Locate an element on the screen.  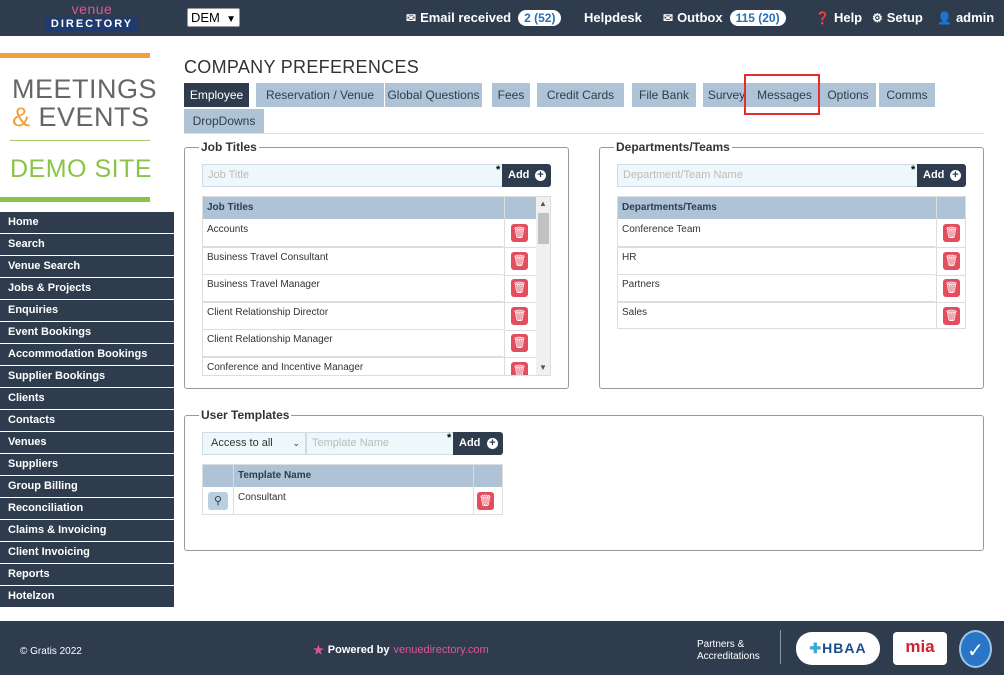
helpdesk-link: Helpdesk is located at coordinates (613, 18).